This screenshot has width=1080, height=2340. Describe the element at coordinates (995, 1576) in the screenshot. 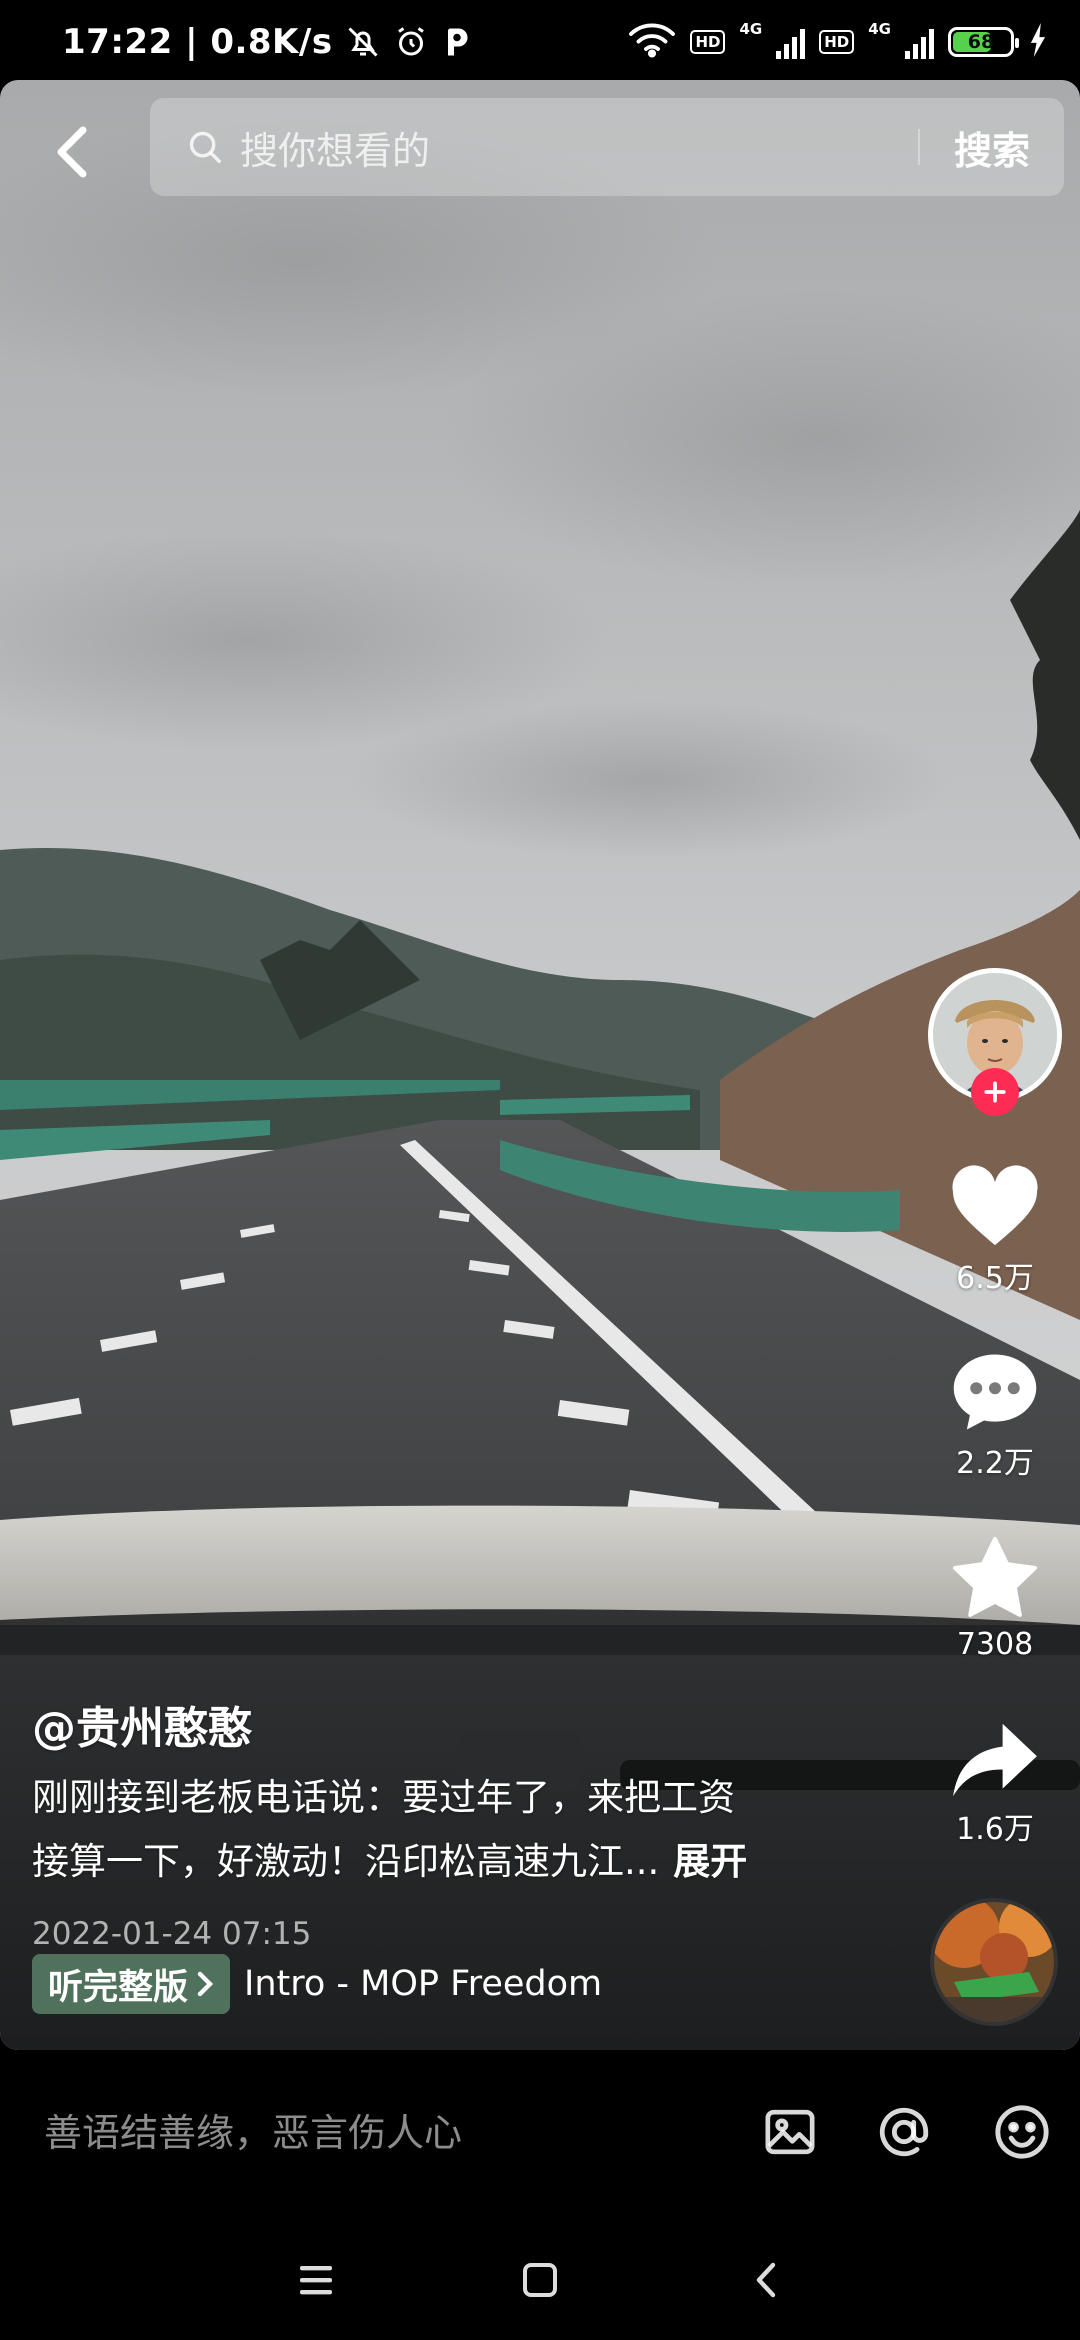

I see `star-icon` at that location.